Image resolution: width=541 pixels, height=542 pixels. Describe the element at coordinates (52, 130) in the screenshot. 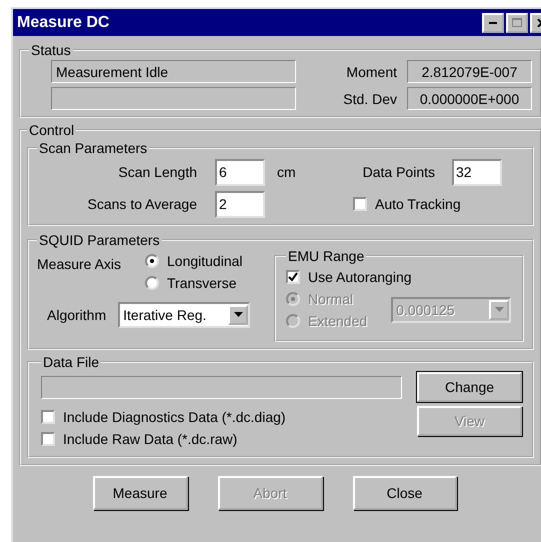

I see `group-label: Control` at that location.